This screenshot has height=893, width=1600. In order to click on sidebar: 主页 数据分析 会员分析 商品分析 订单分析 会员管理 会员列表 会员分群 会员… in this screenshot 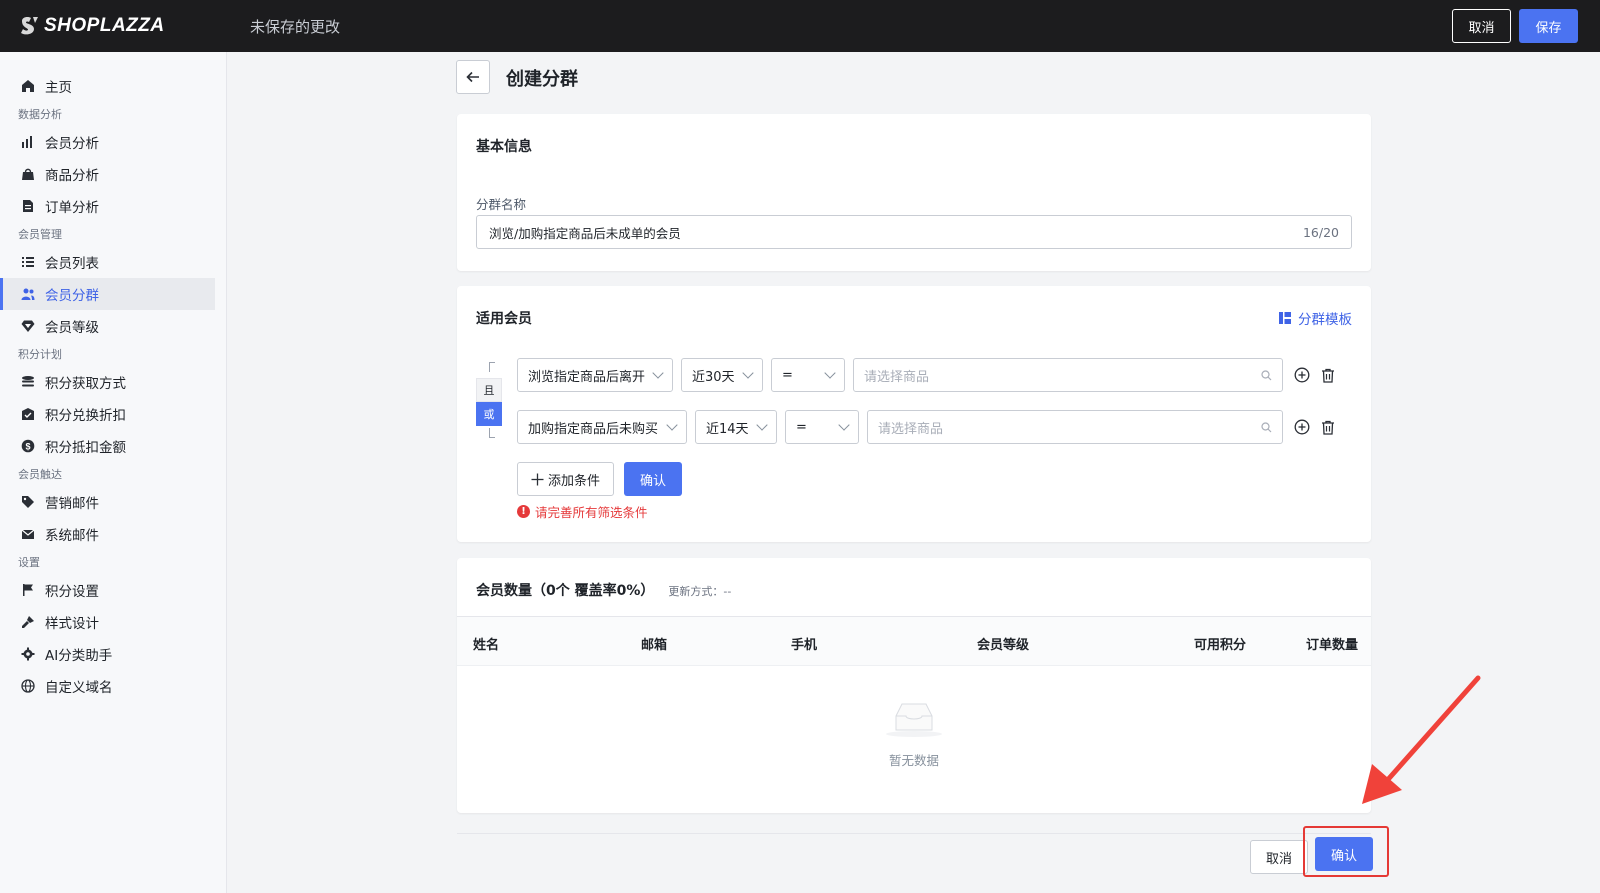, I will do `click(113, 472)`.